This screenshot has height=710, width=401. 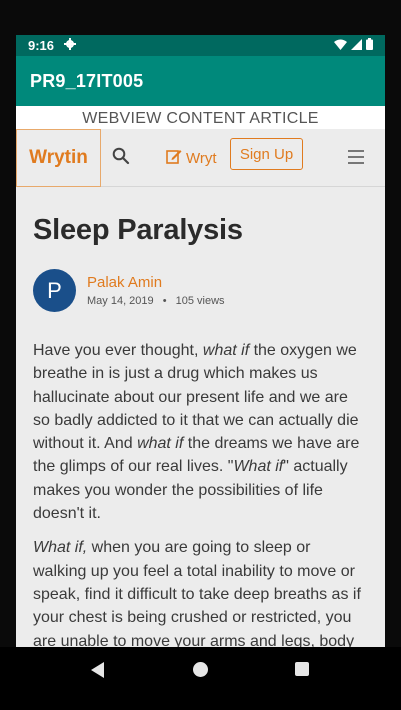 What do you see at coordinates (302, 669) in the screenshot?
I see `recent-apps-icon` at bounding box center [302, 669].